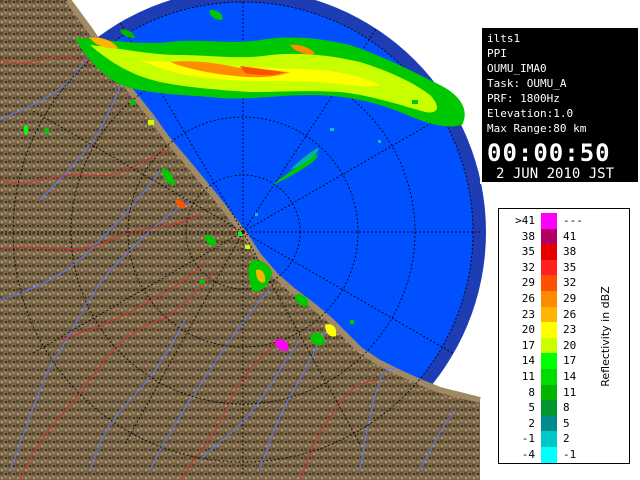 Image resolution: width=640 pixels, height=480 pixels. What do you see at coordinates (527, 83) in the screenshot?
I see `task-name: Task: OUMU_A` at bounding box center [527, 83].